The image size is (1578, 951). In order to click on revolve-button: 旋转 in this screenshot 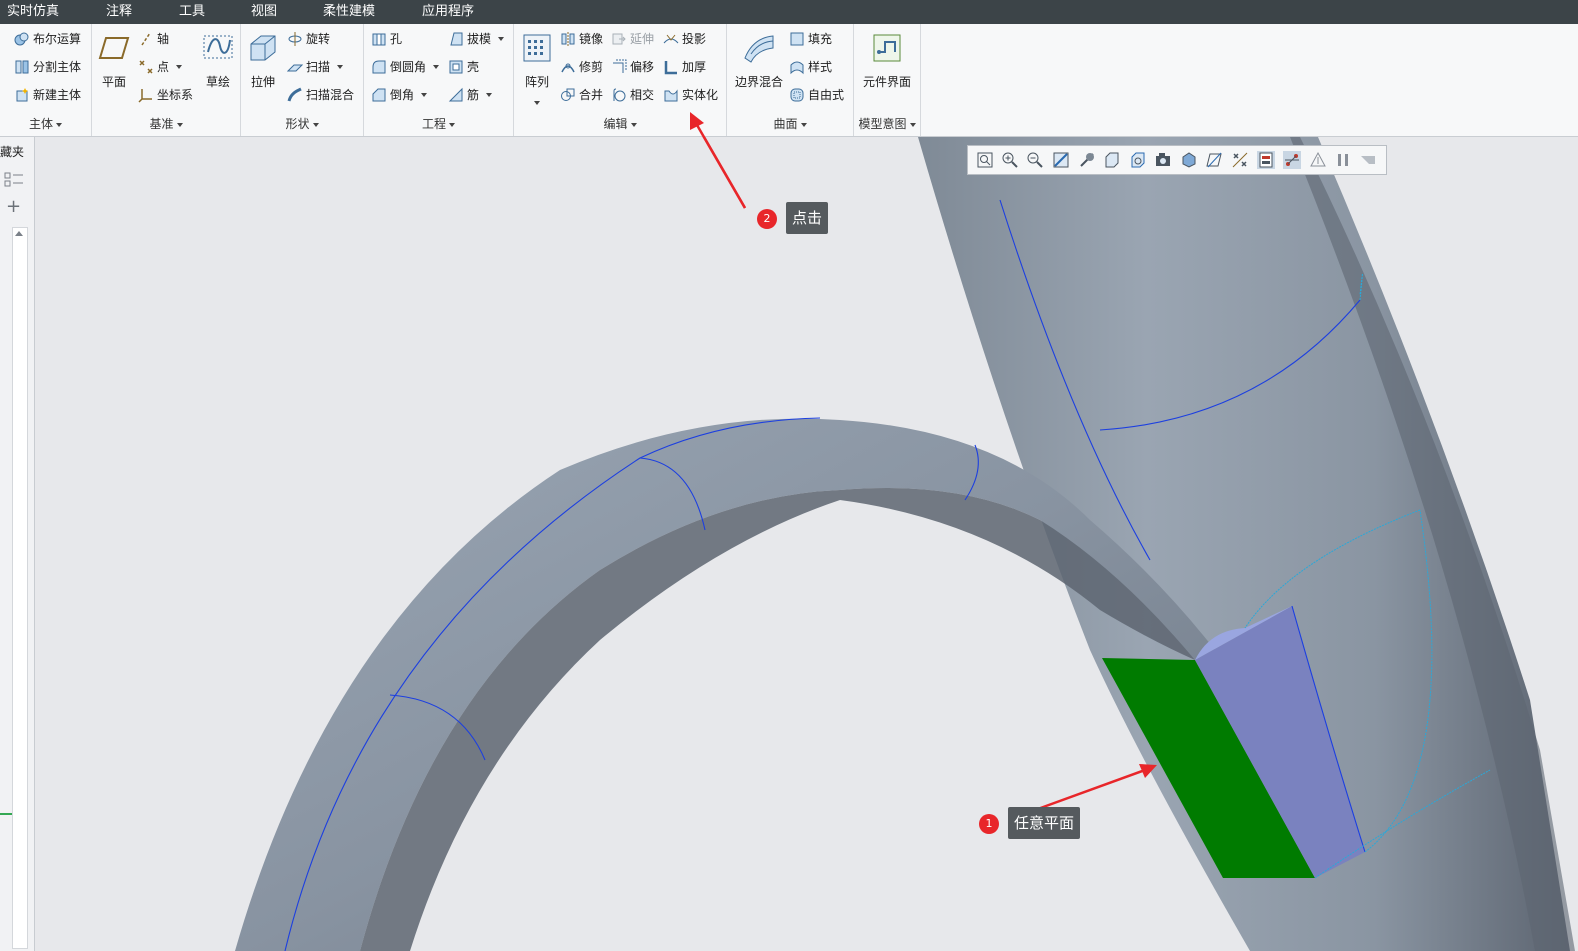, I will do `click(308, 39)`.